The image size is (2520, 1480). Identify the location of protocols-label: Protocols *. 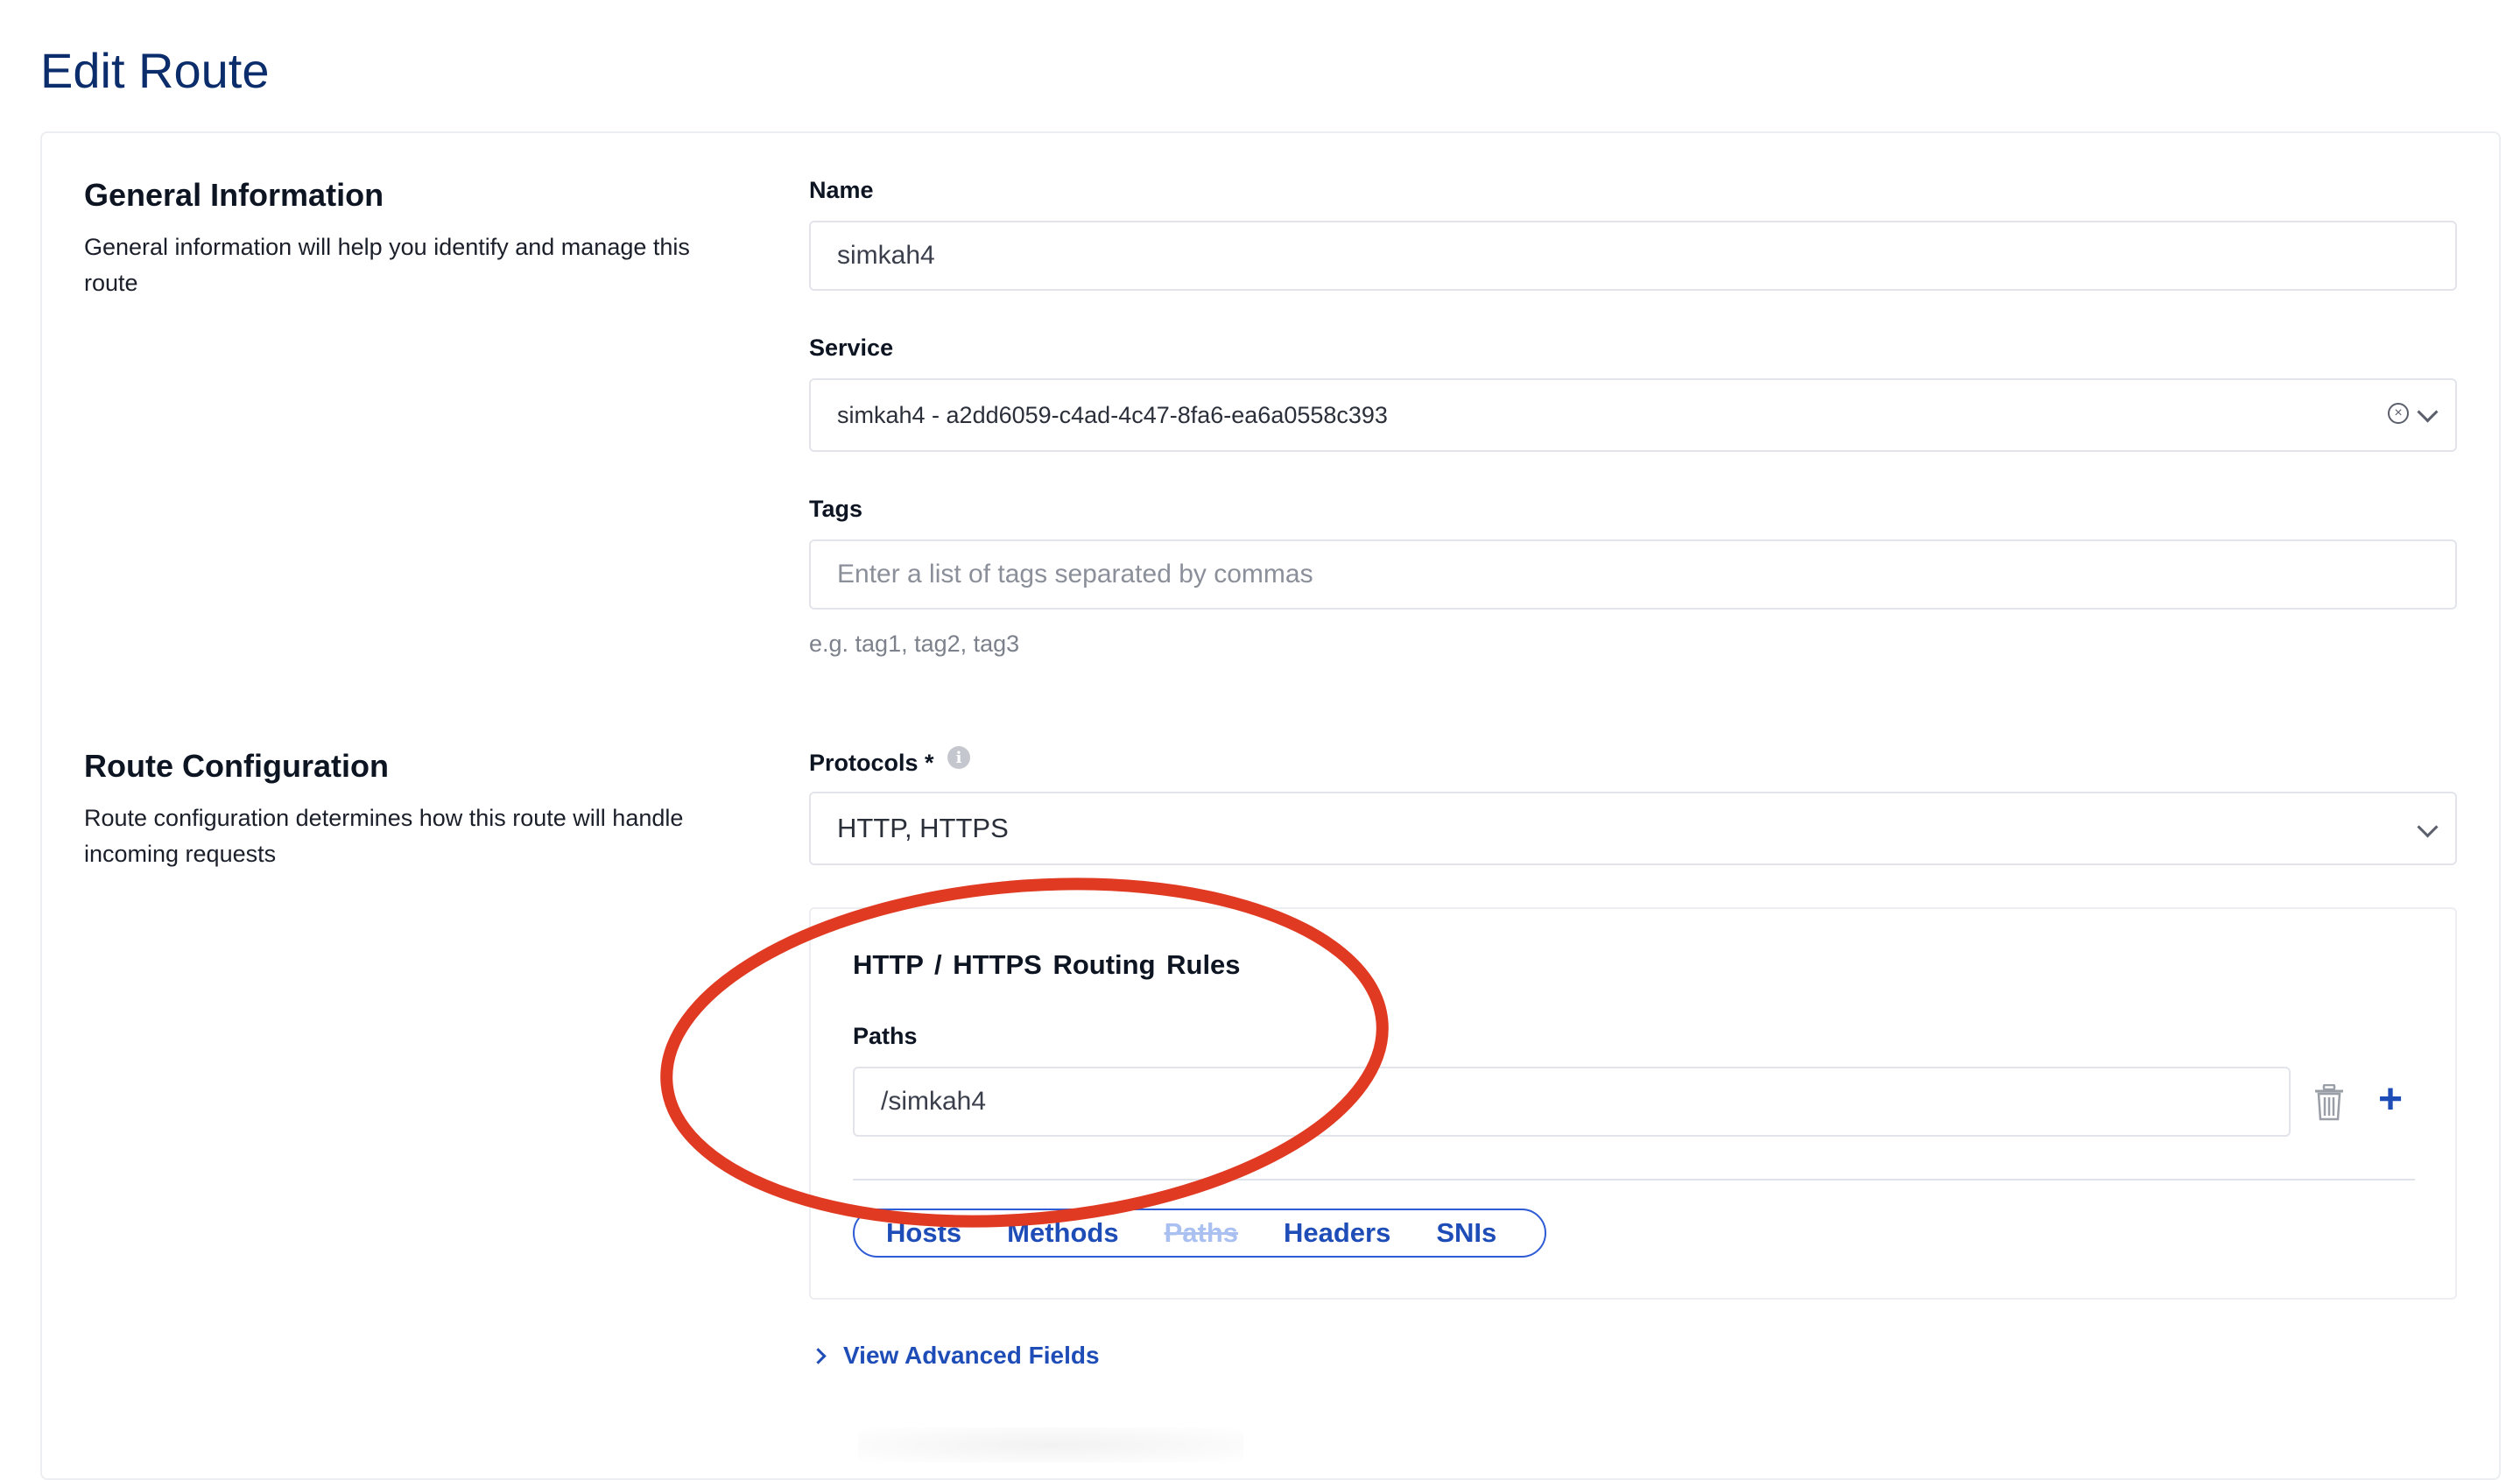
(871, 763).